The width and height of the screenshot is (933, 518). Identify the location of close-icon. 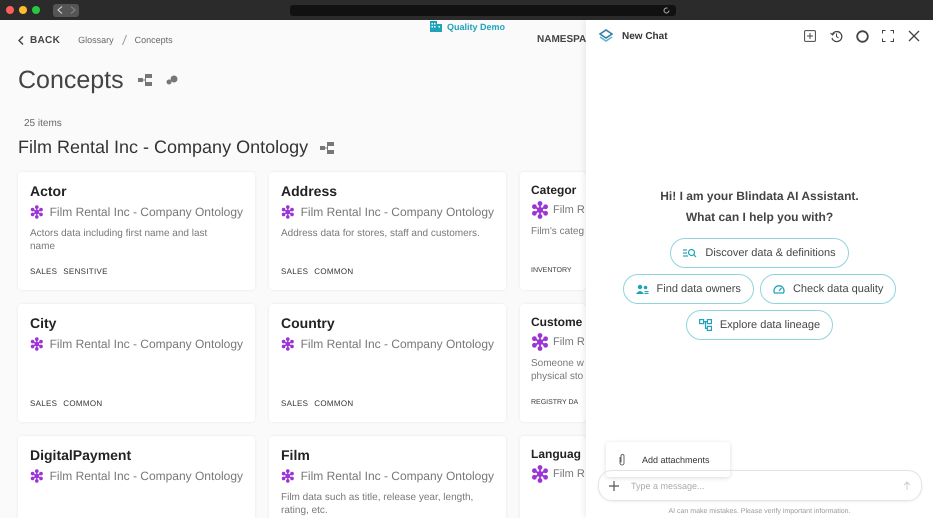
(914, 36).